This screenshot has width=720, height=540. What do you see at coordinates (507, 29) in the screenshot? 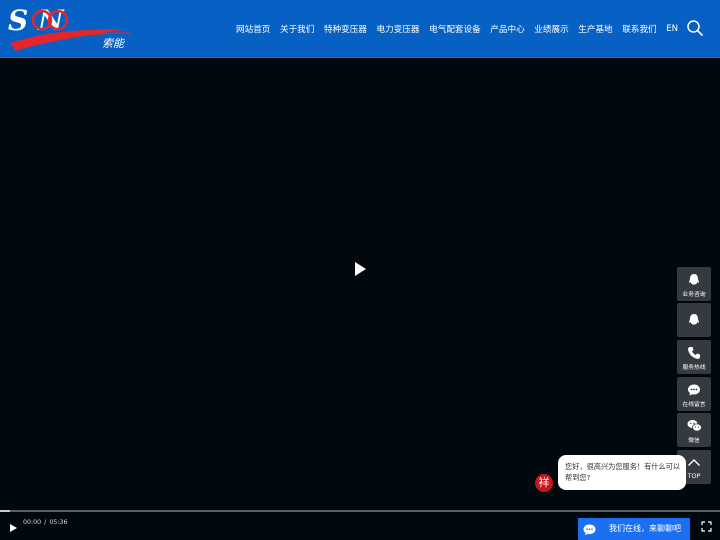
I see `nav-item-products: 产品中心` at bounding box center [507, 29].